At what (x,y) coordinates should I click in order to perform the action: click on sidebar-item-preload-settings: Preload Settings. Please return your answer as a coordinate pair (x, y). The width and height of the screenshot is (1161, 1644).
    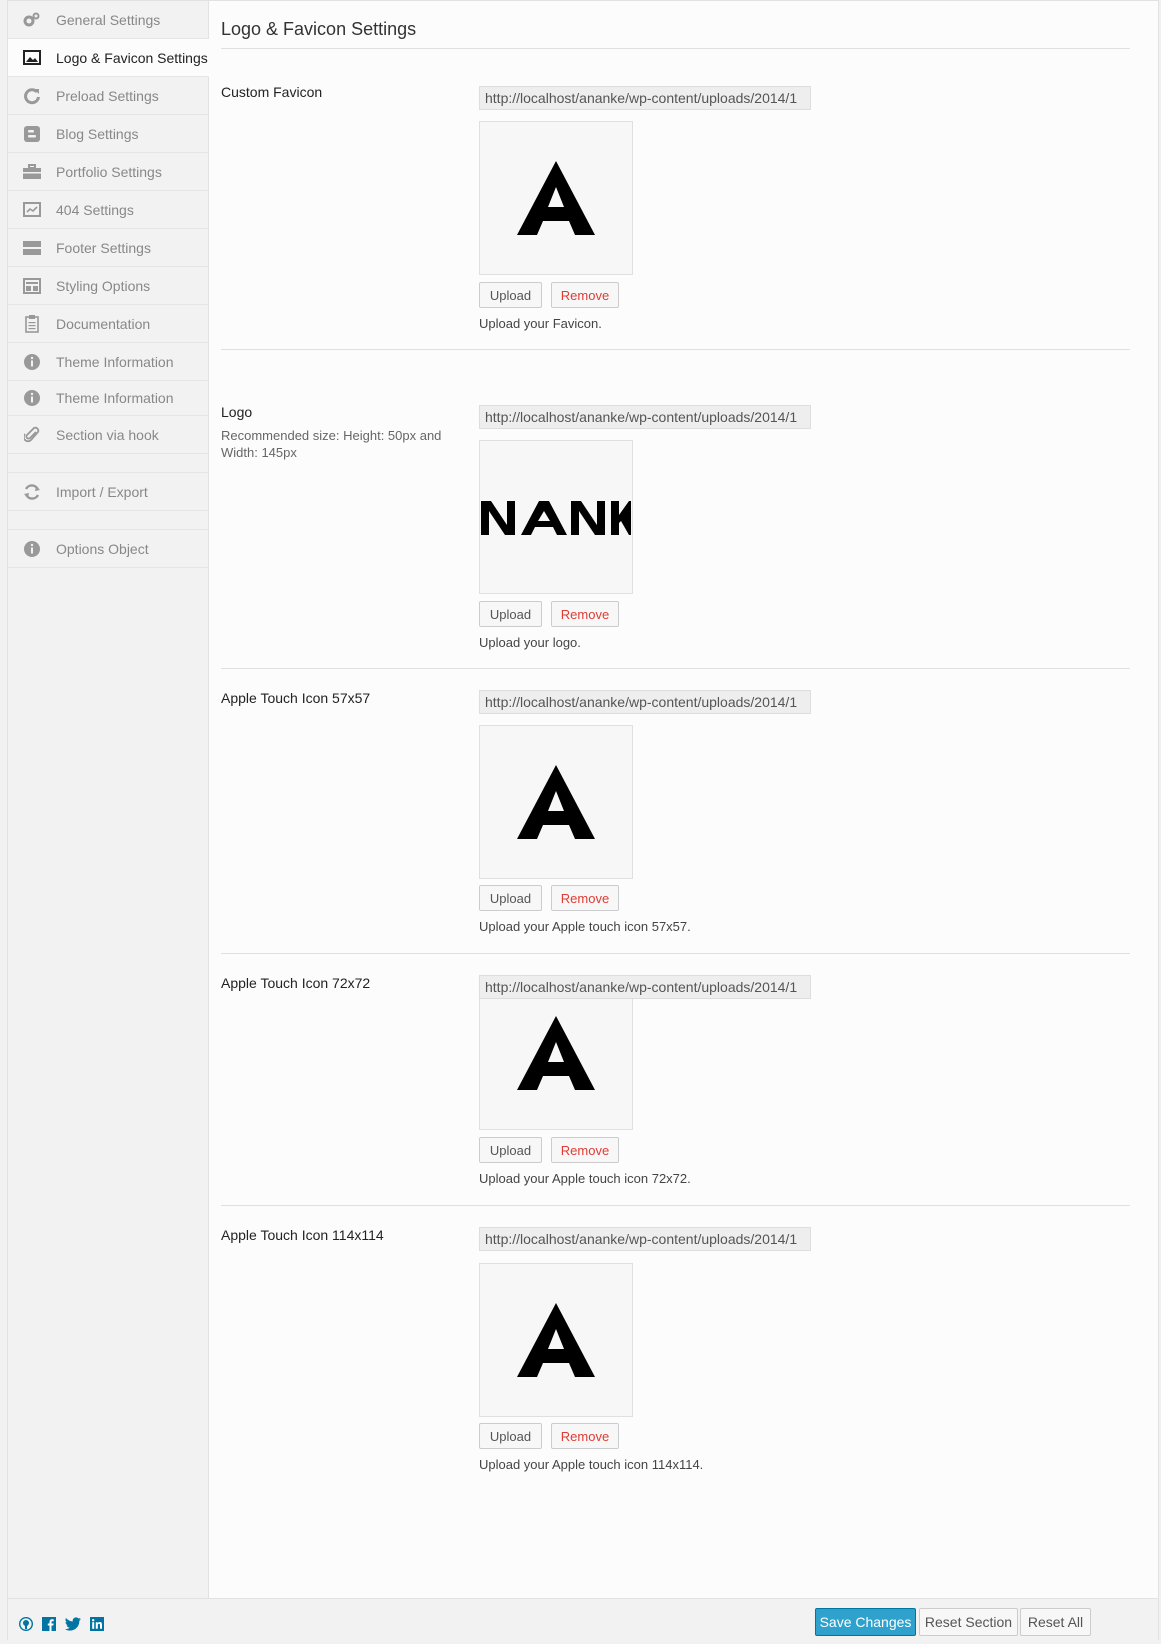
    Looking at the image, I should click on (108, 96).